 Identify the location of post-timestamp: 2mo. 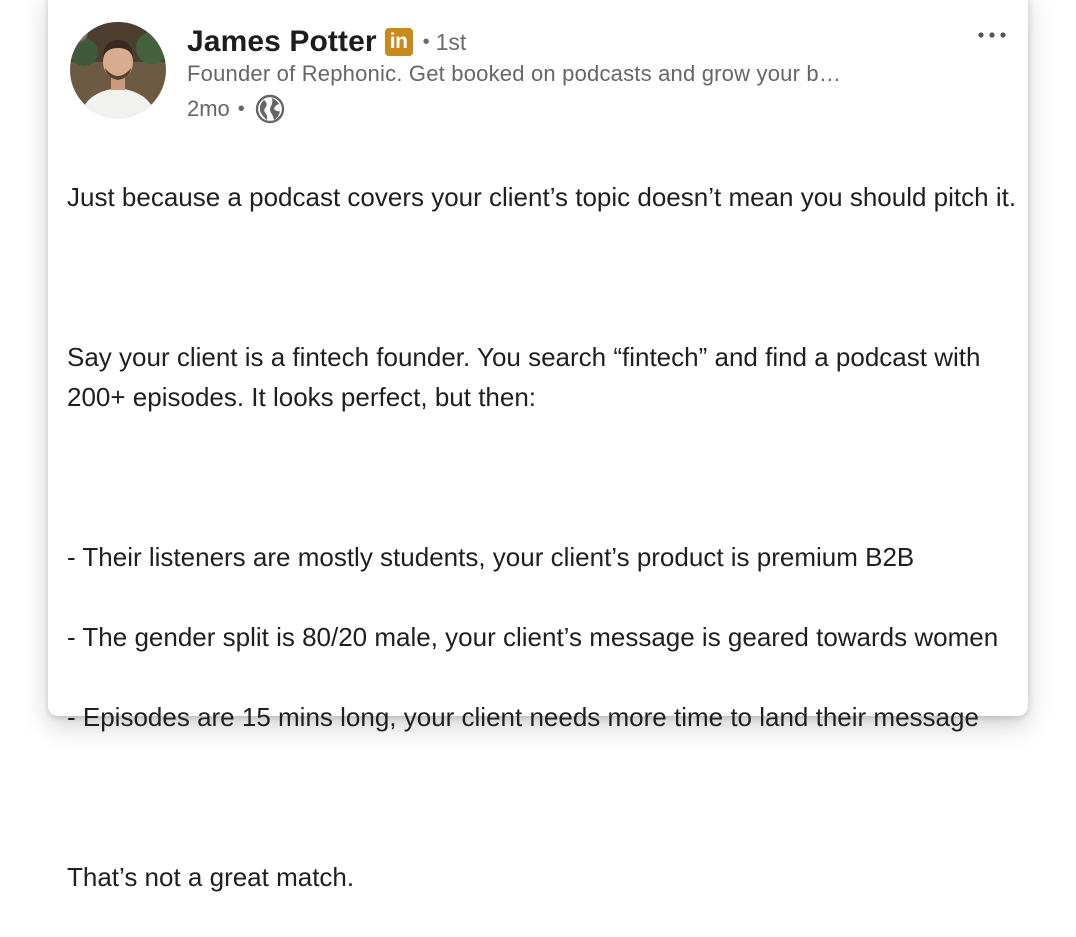
(208, 109).